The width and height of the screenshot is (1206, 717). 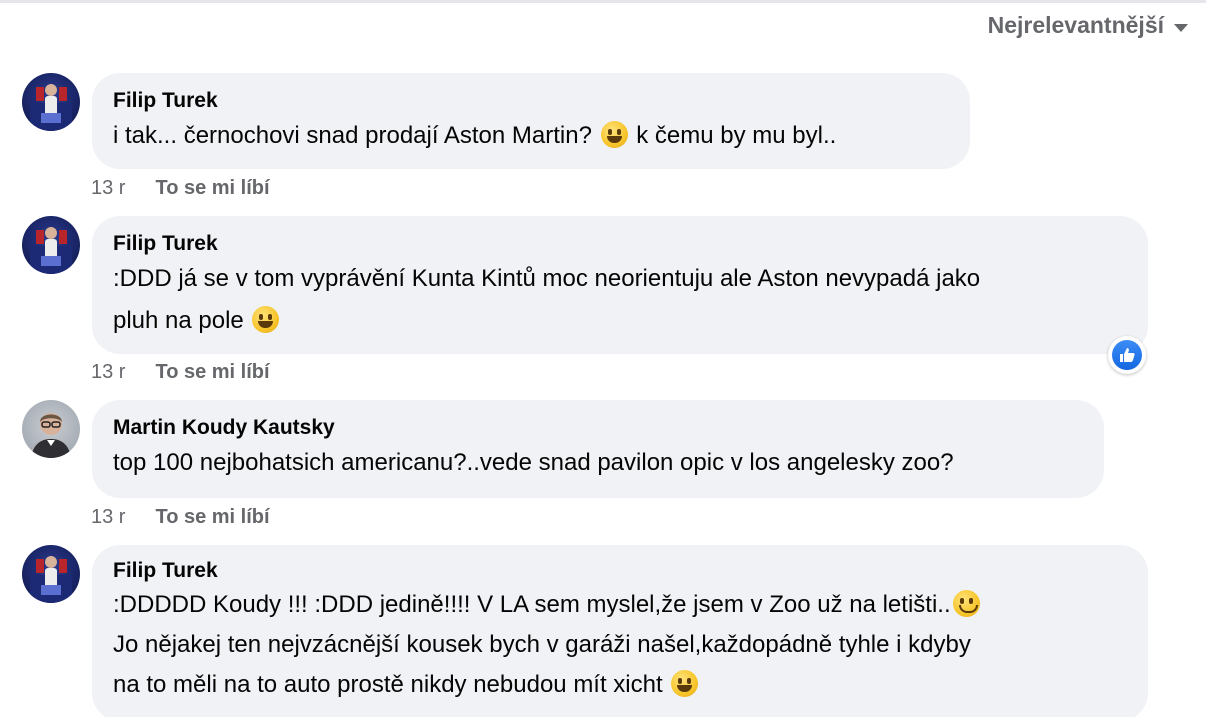 I want to click on sort-label: Nejrelevantnější, so click(x=1075, y=25).